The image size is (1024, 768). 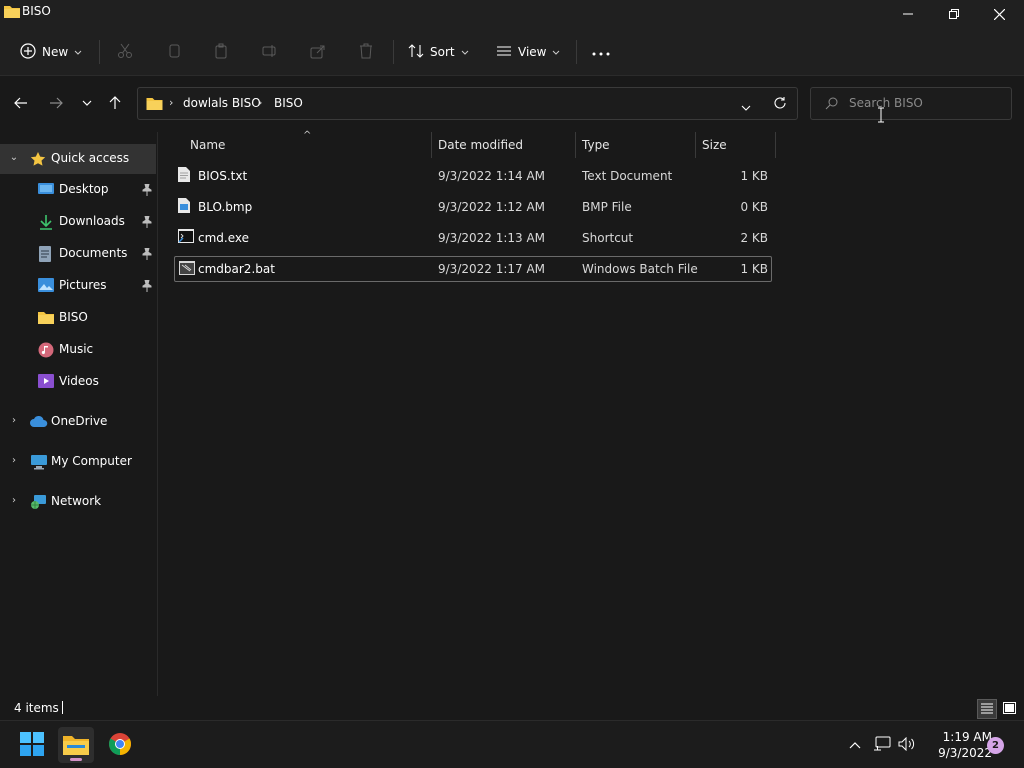 I want to click on forward-button, so click(x=56, y=103).